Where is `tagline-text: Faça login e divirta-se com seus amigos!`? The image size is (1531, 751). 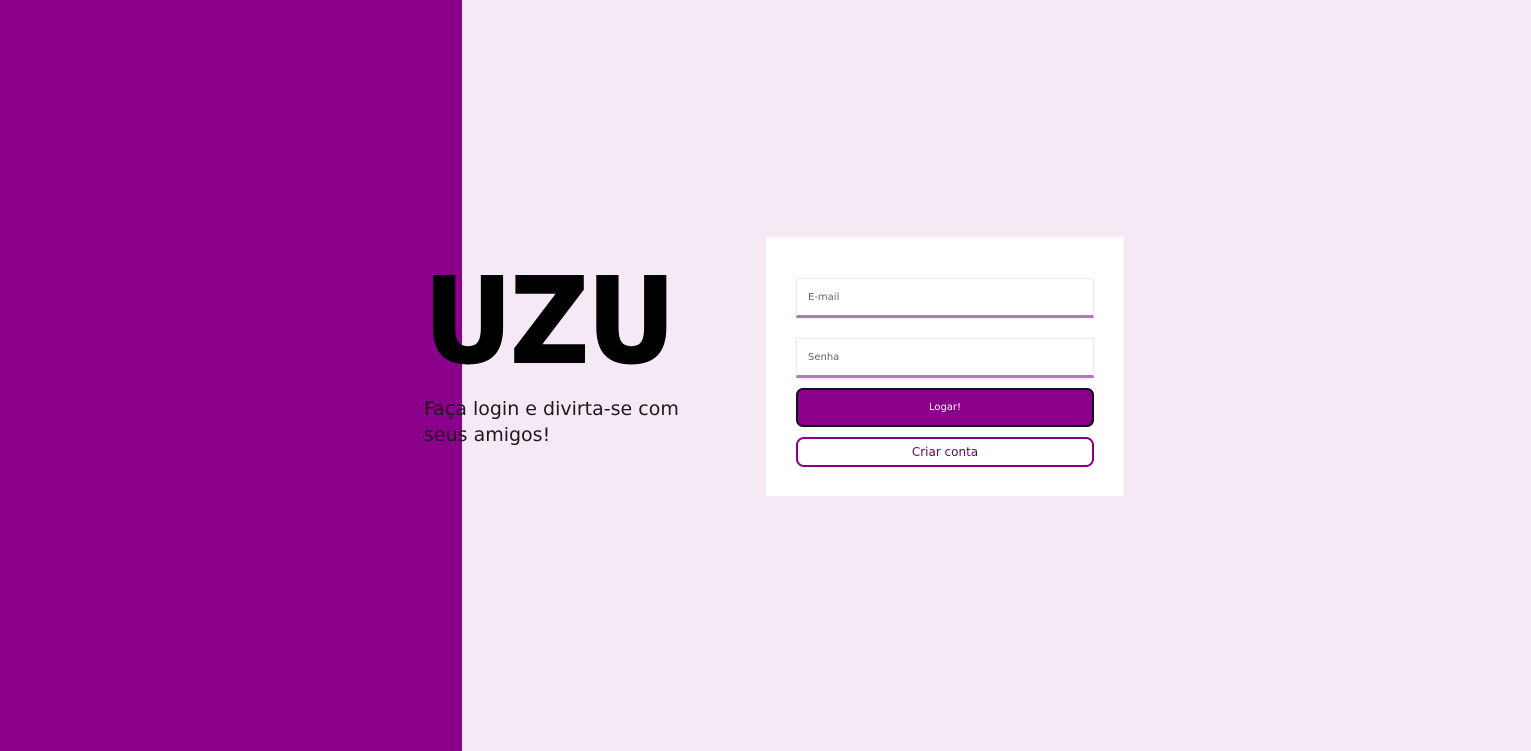
tagline-text: Faça login e divirta-se com seus amigos! is located at coordinates (551, 422).